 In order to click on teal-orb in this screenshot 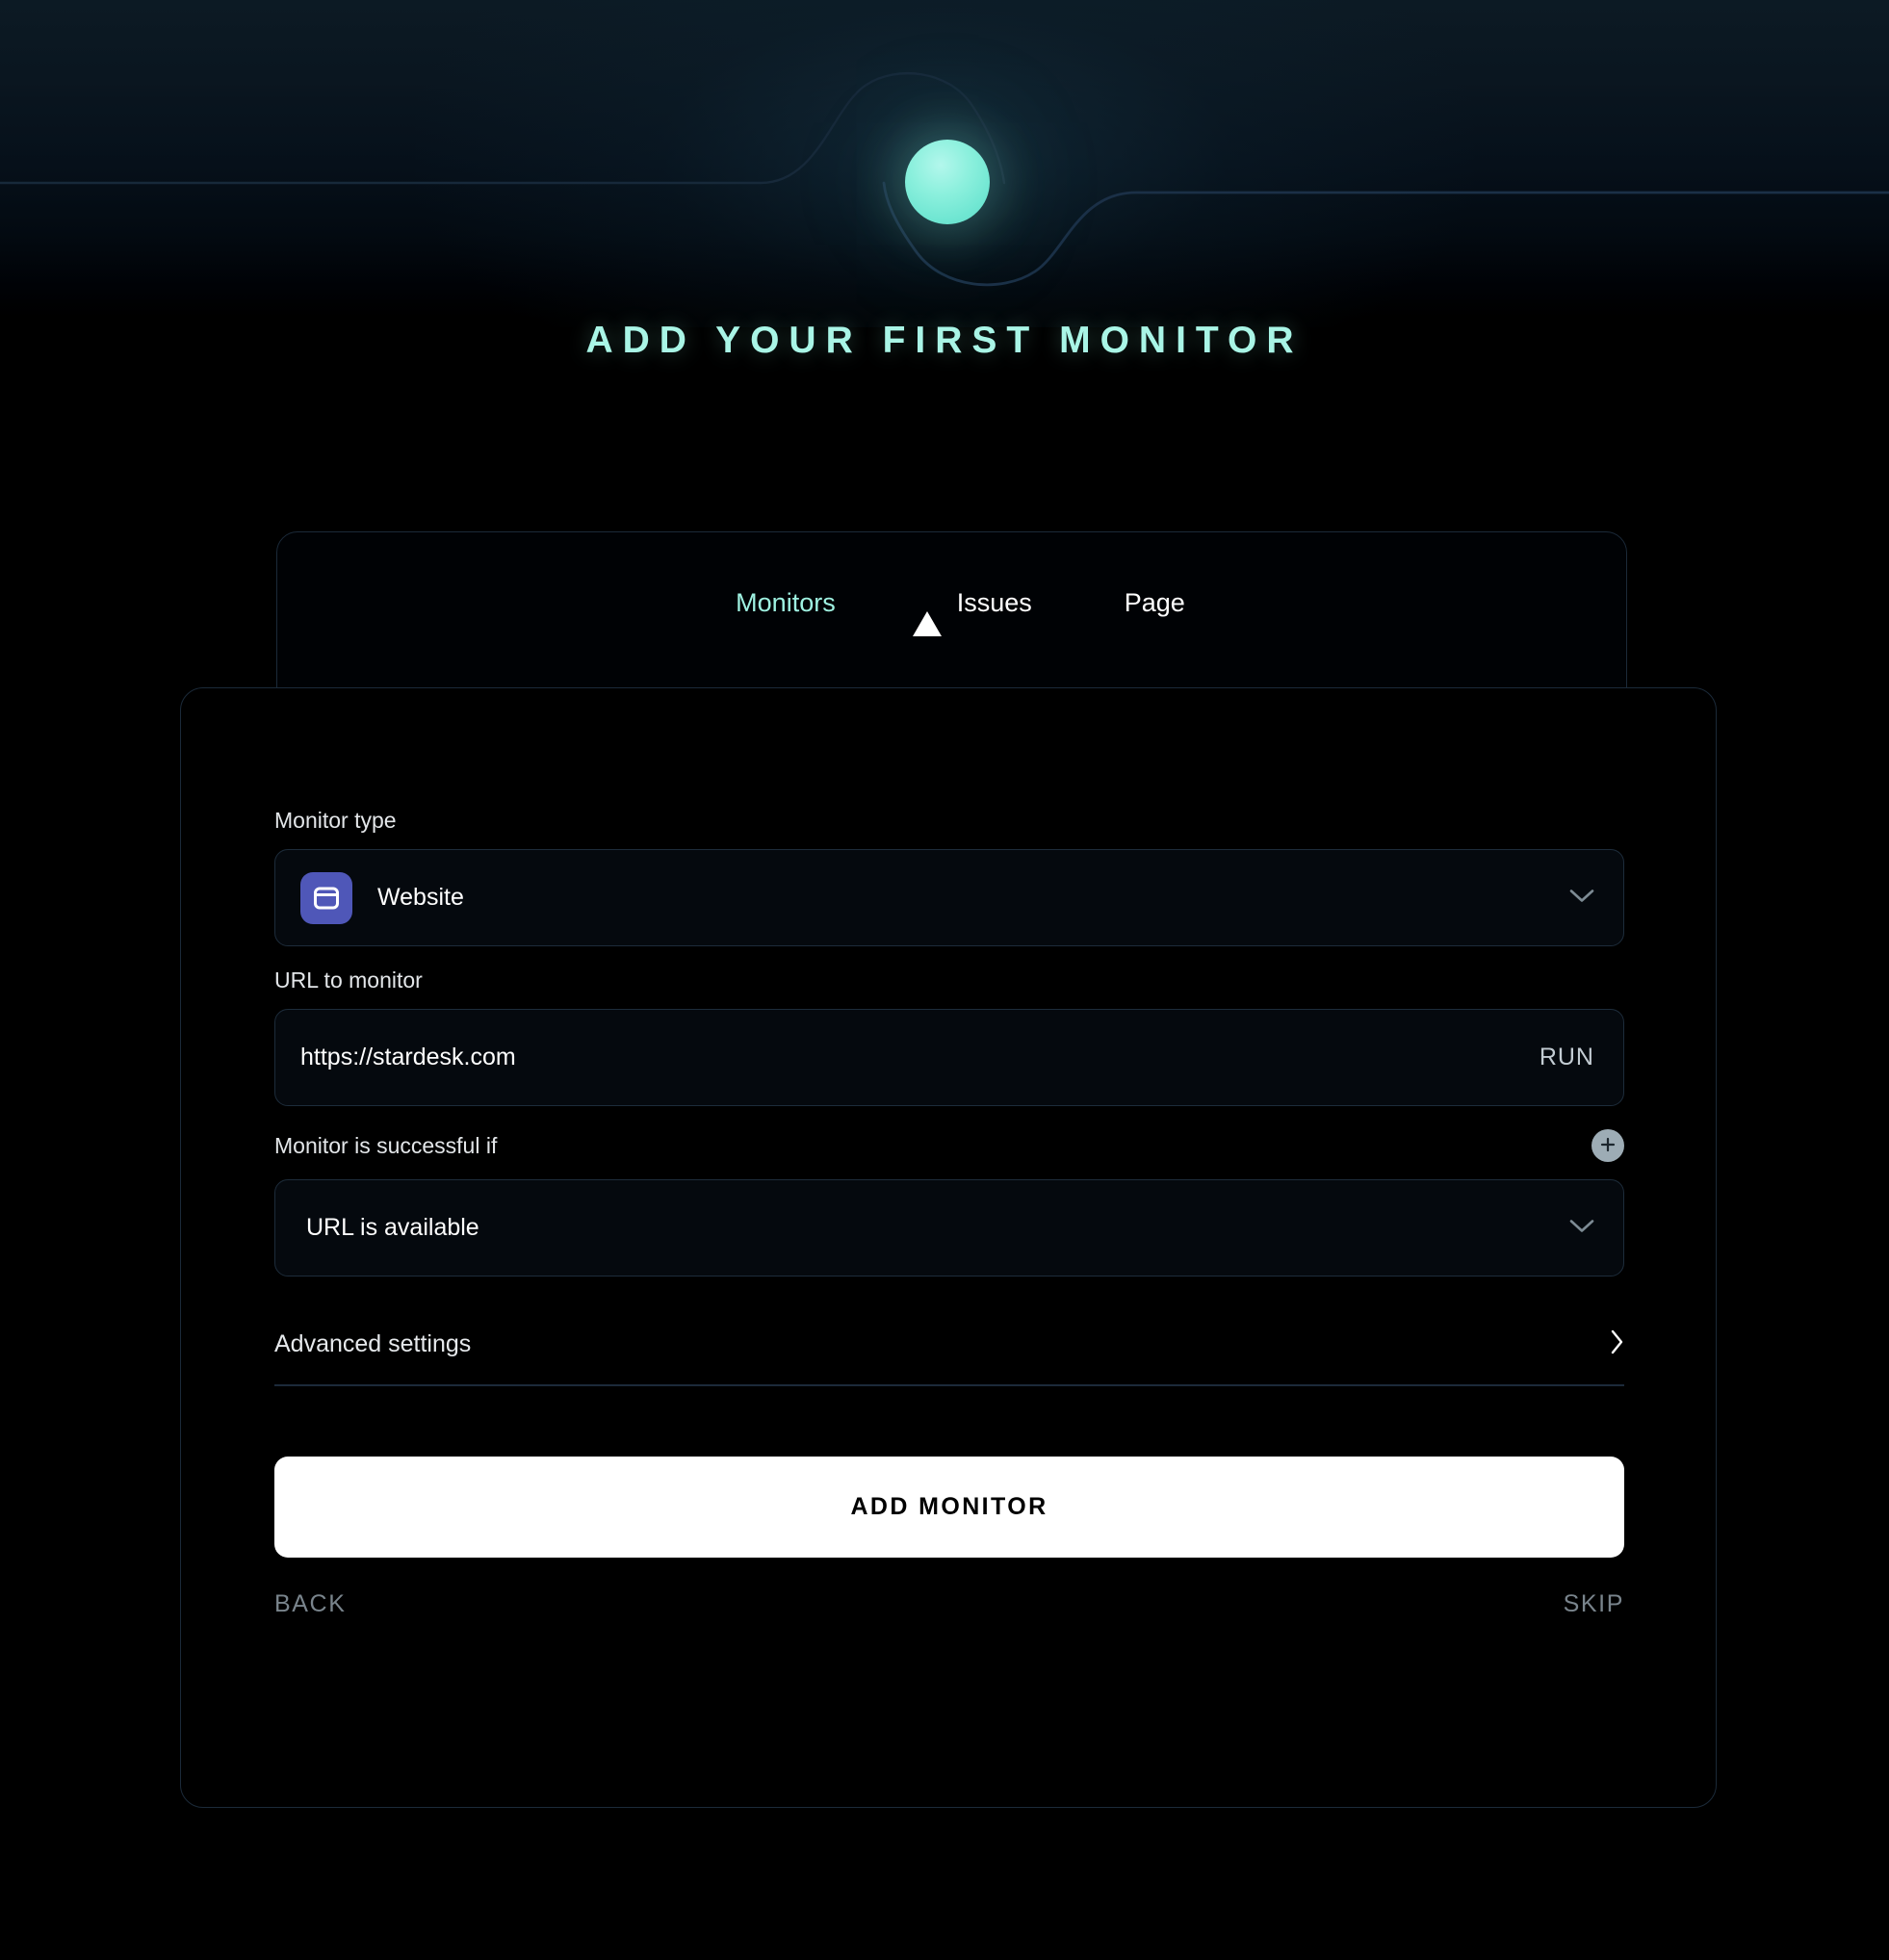, I will do `click(947, 182)`.